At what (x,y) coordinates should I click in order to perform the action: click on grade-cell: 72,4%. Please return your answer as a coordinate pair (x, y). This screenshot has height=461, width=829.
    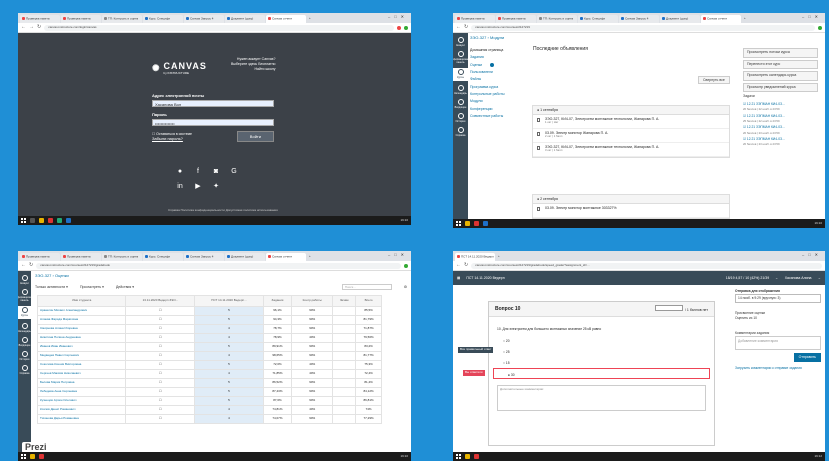
    Looking at the image, I should click on (368, 374).